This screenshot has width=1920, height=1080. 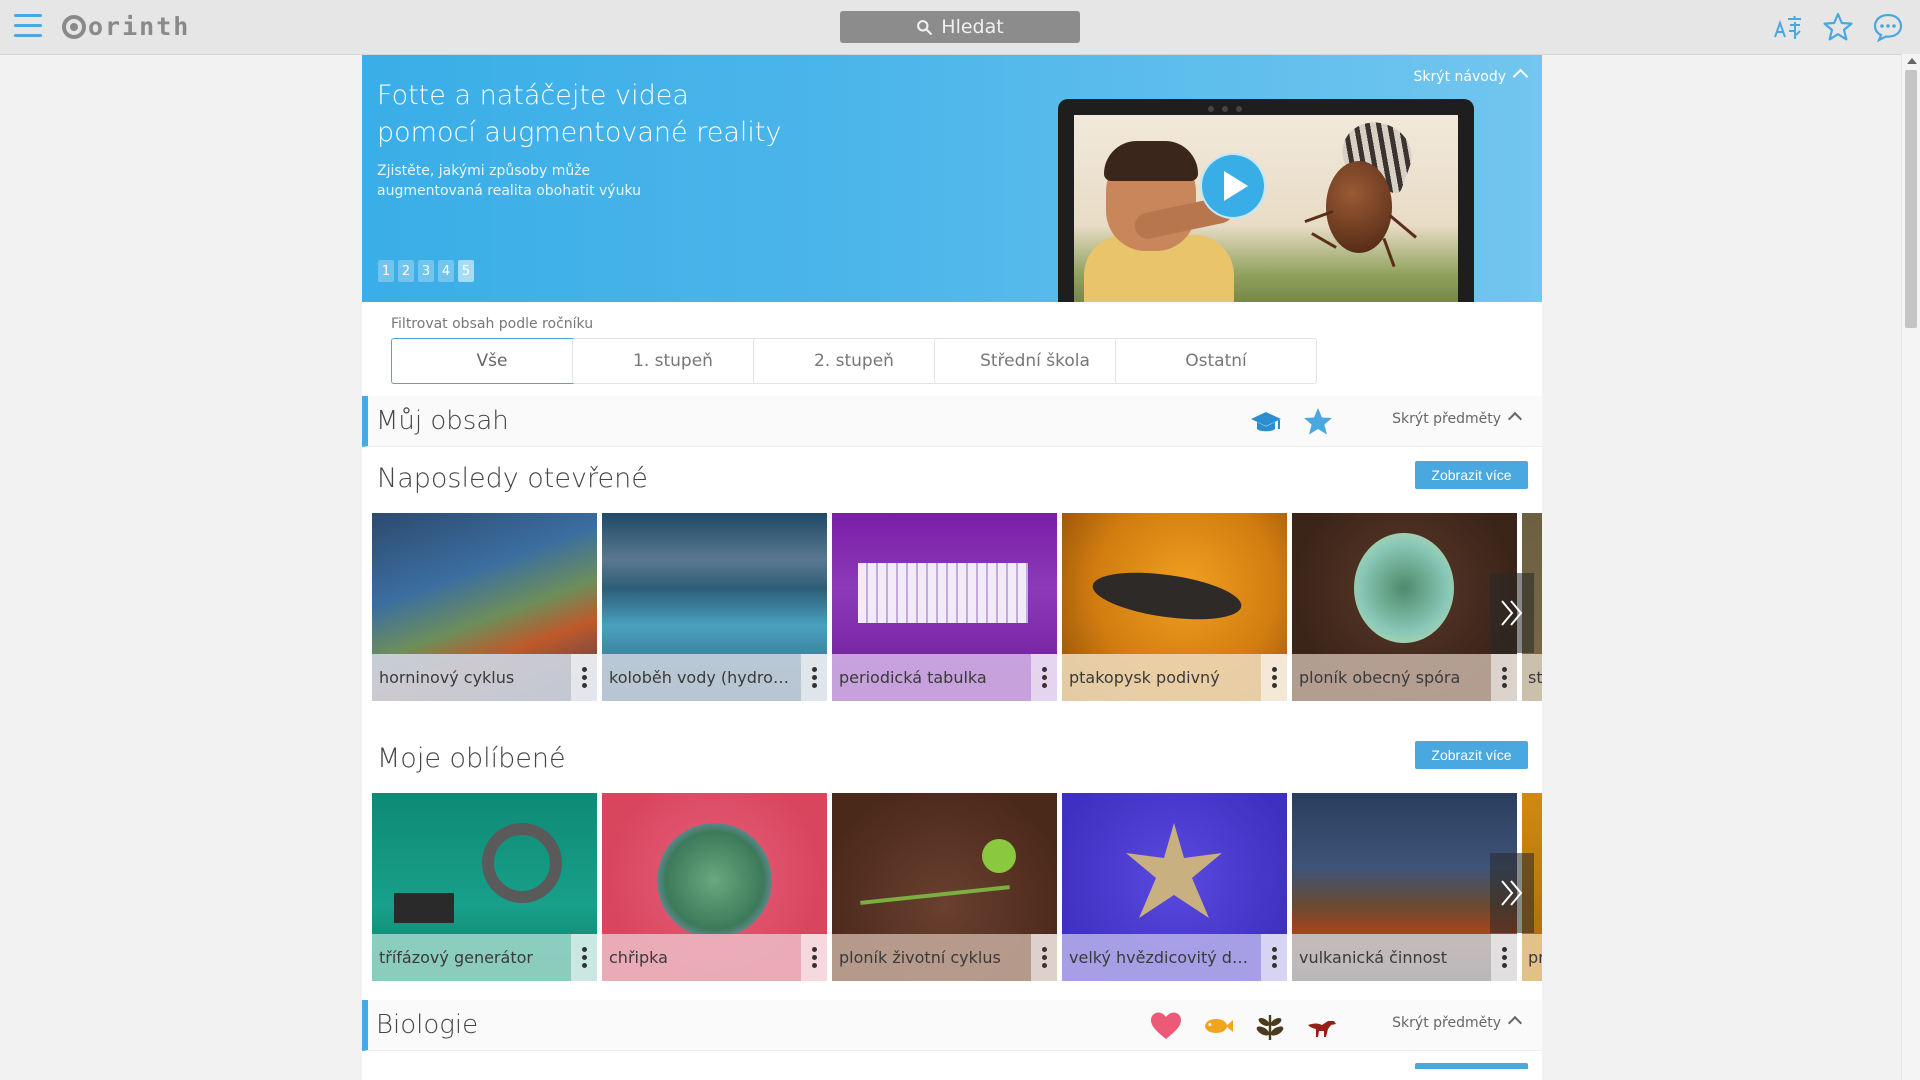 What do you see at coordinates (579, 132) in the screenshot?
I see `banner-title-line: pomocí augmentované reality` at bounding box center [579, 132].